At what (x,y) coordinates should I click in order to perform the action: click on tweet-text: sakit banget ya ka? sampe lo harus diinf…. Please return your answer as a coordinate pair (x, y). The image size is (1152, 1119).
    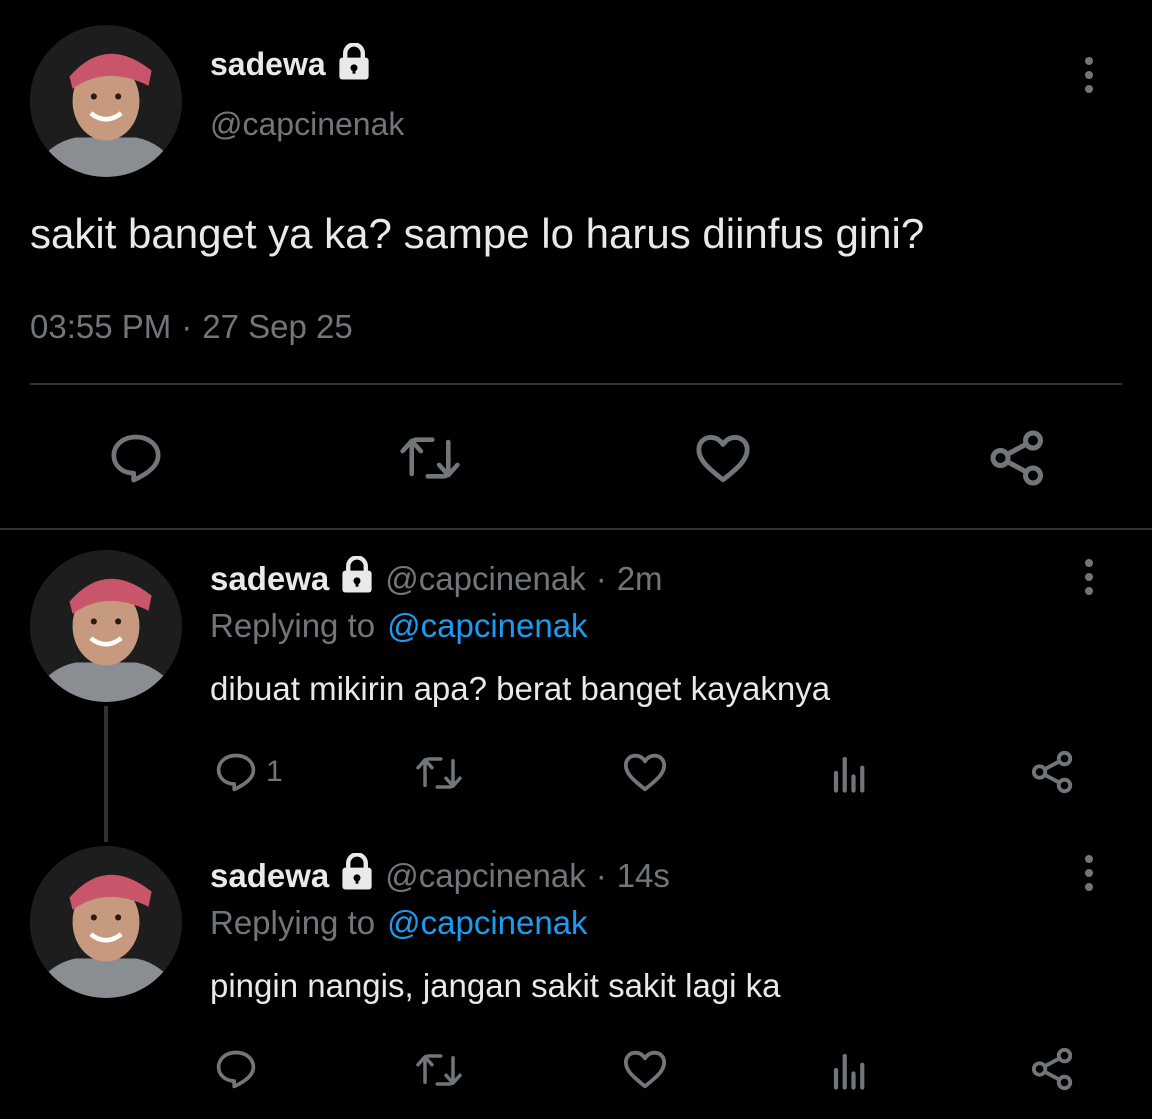
    Looking at the image, I should click on (477, 233).